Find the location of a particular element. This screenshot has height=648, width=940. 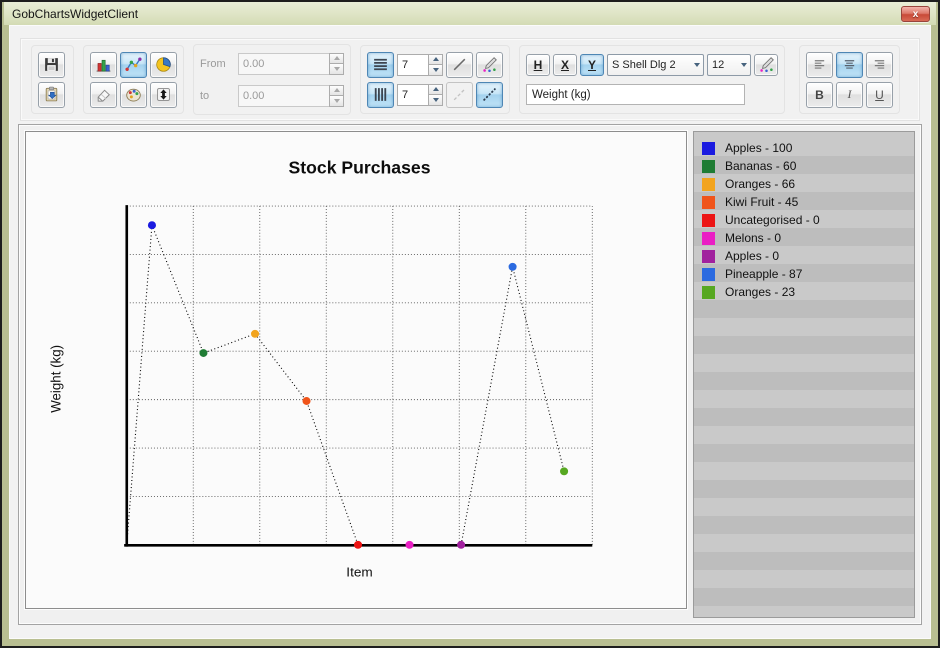

solid-line-icon is located at coordinates (459, 64).